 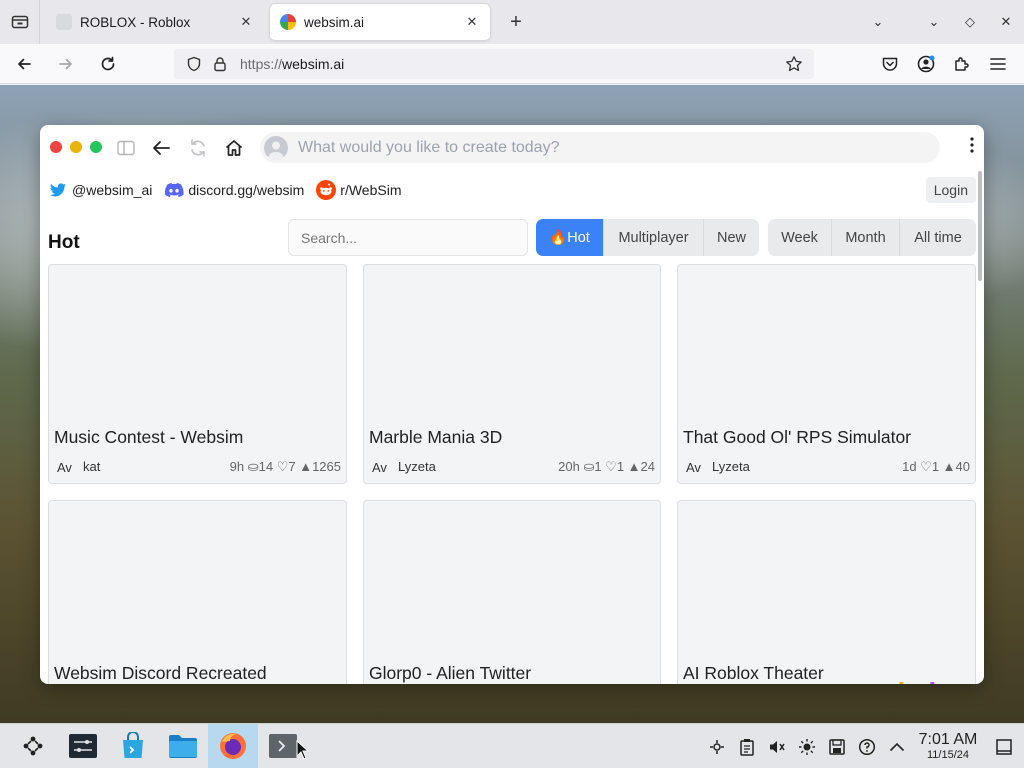 I want to click on firefox-icon, so click(x=233, y=746).